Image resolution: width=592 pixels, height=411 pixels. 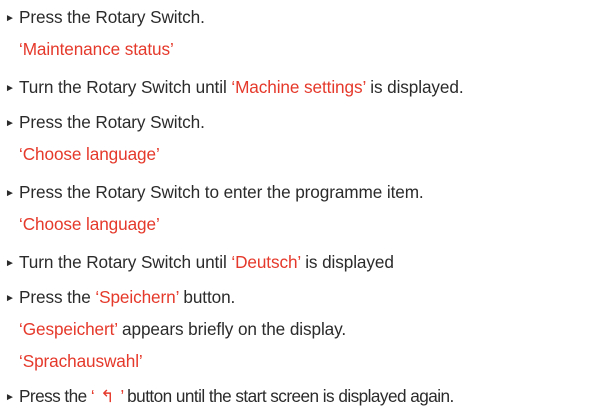 What do you see at coordinates (94, 396) in the screenshot?
I see `quote-open: ‘` at bounding box center [94, 396].